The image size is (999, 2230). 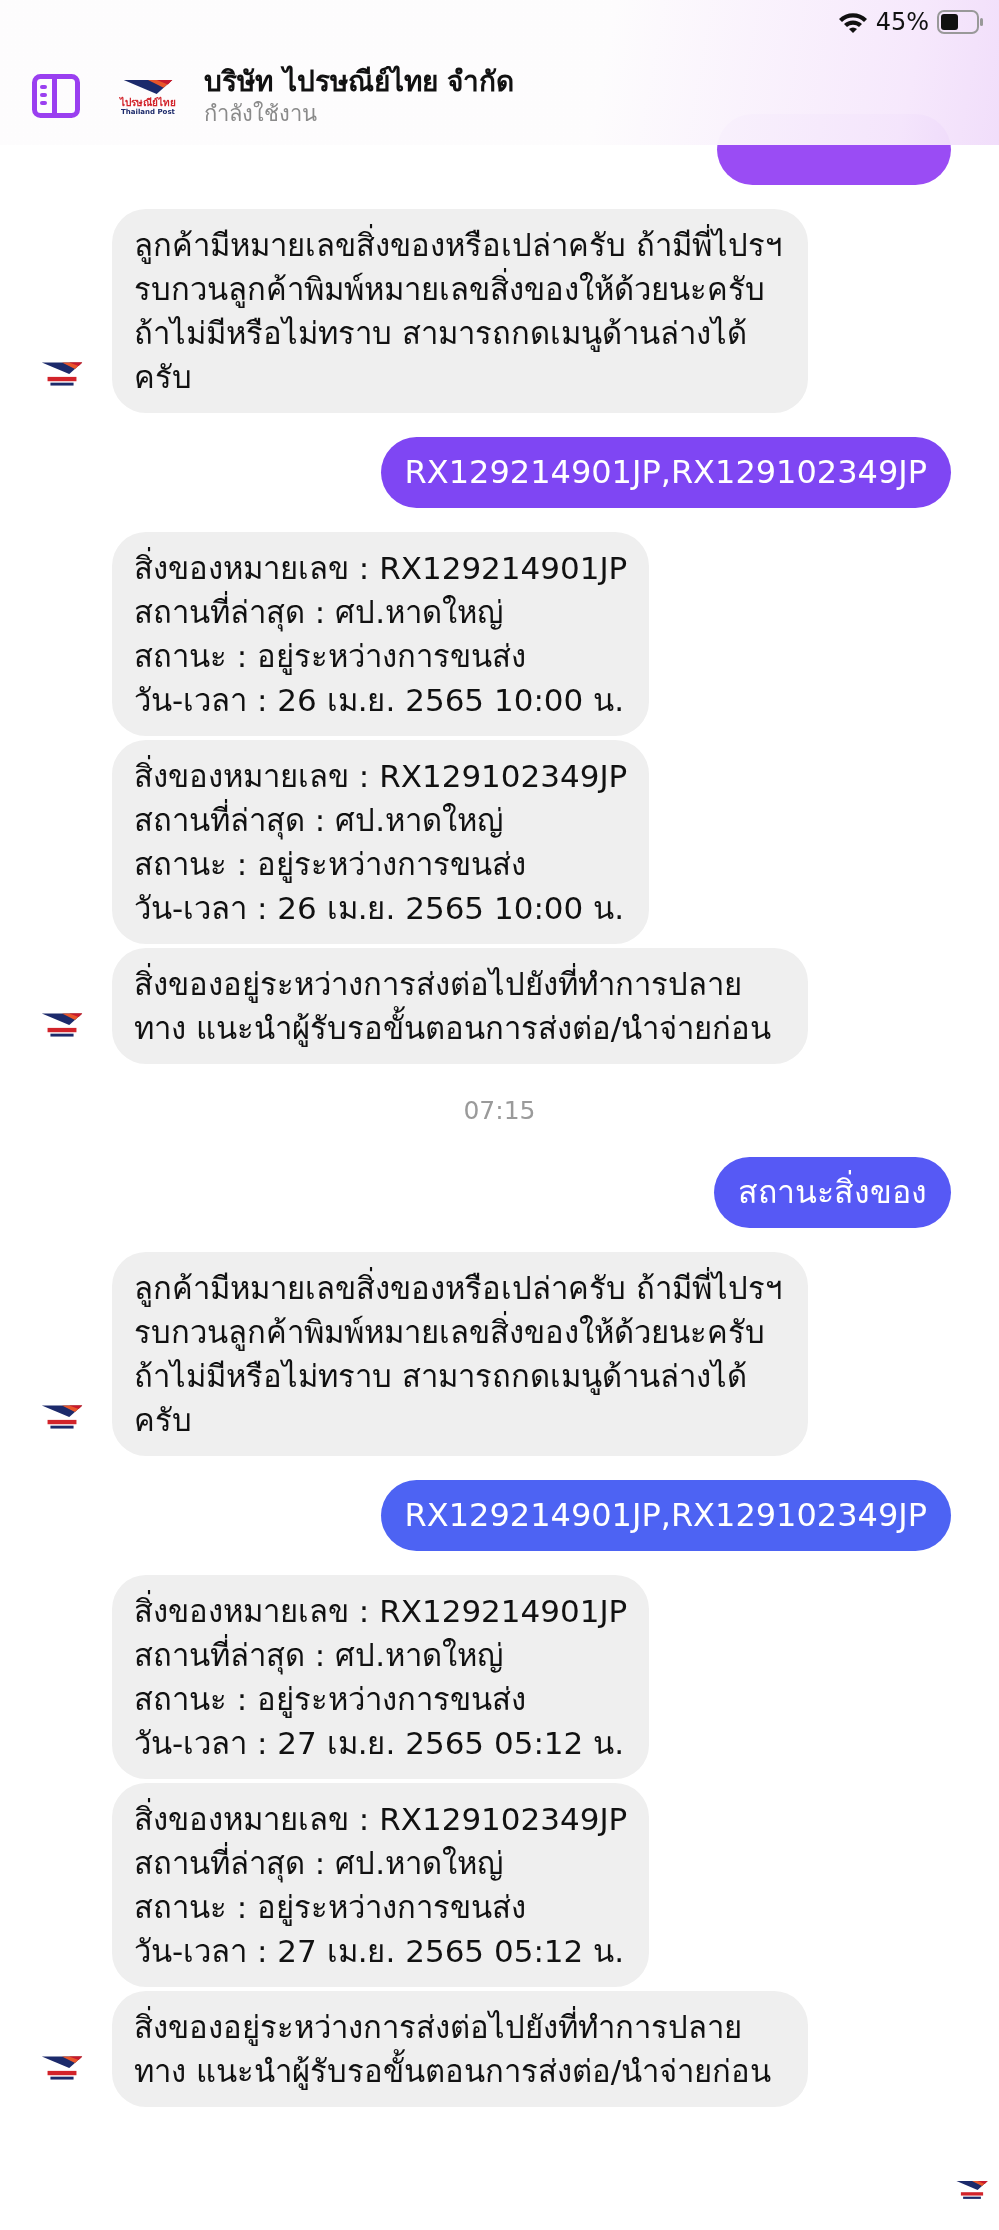 I want to click on sent-message: สถานะสิ่งของ, so click(x=832, y=1192).